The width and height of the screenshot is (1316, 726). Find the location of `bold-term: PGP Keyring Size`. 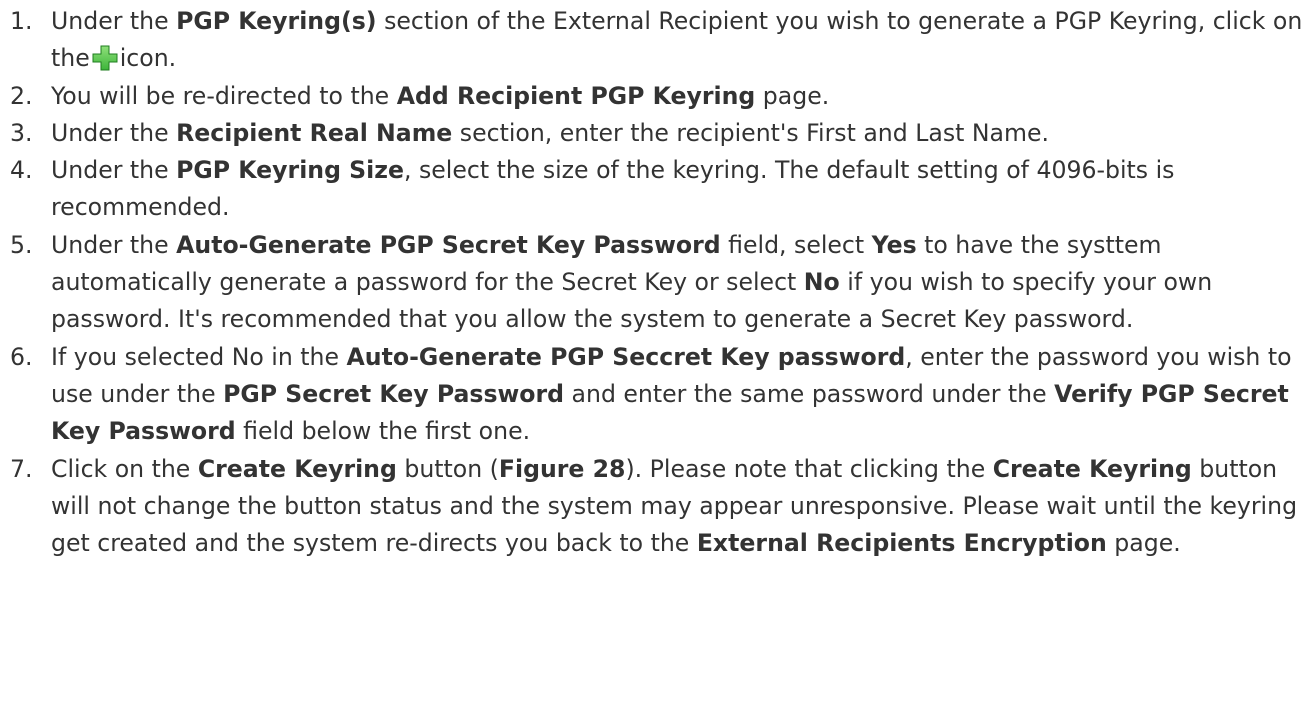

bold-term: PGP Keyring Size is located at coordinates (290, 170).